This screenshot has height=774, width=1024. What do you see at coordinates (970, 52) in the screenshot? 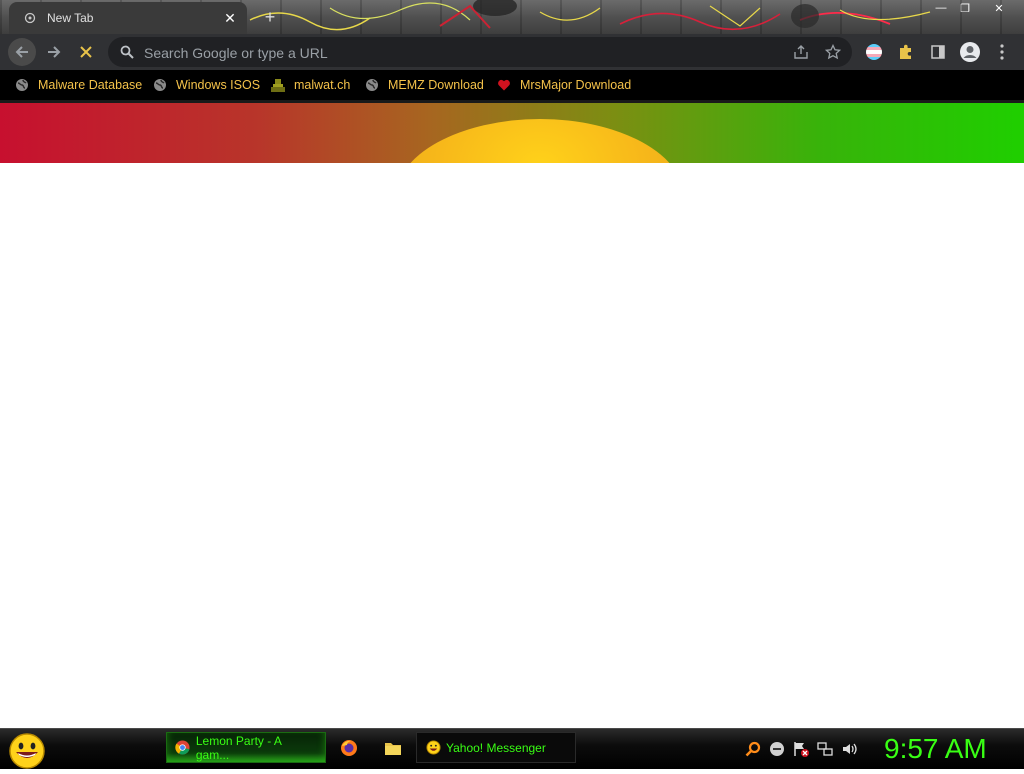
I see `account-avatar-icon` at bounding box center [970, 52].